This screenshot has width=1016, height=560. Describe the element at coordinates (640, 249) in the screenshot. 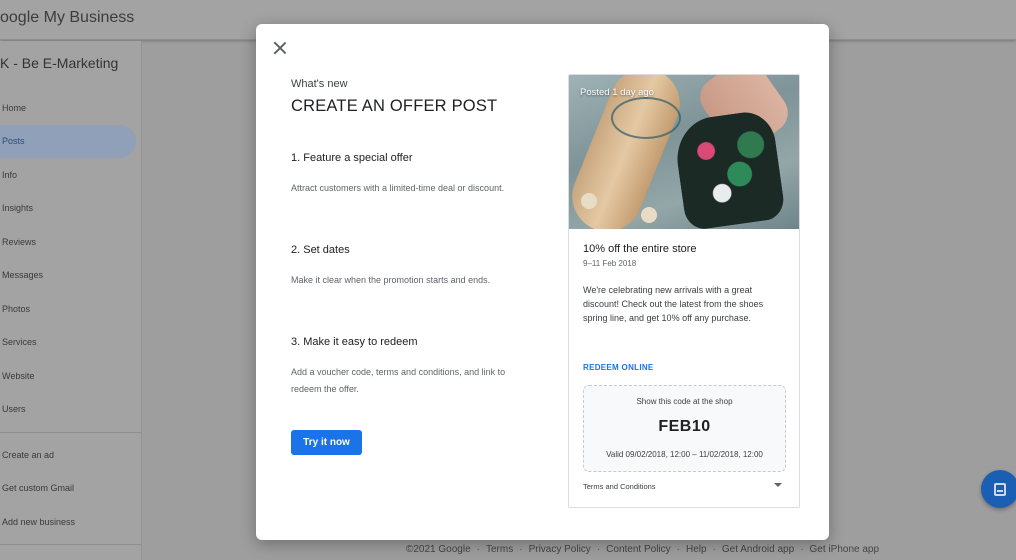

I see `offer-title: 10% off the entire store` at that location.